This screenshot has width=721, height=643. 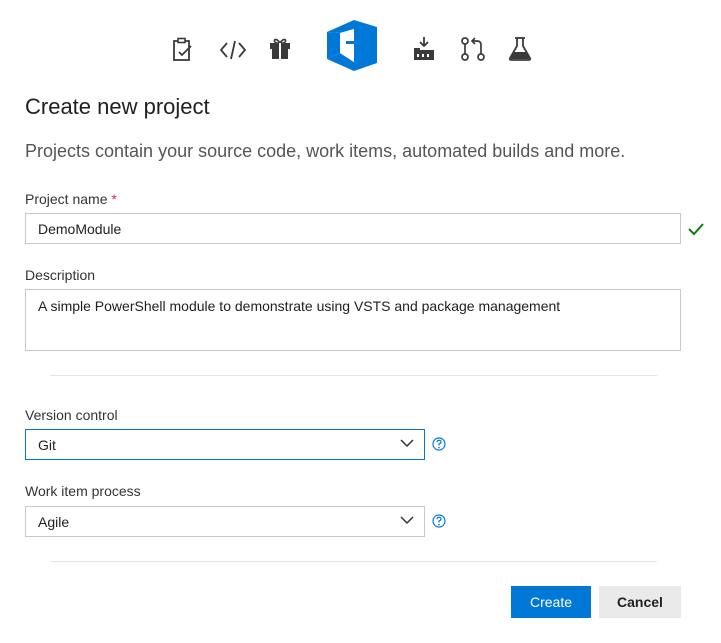 What do you see at coordinates (60, 275) in the screenshot?
I see `description-label: Description` at bounding box center [60, 275].